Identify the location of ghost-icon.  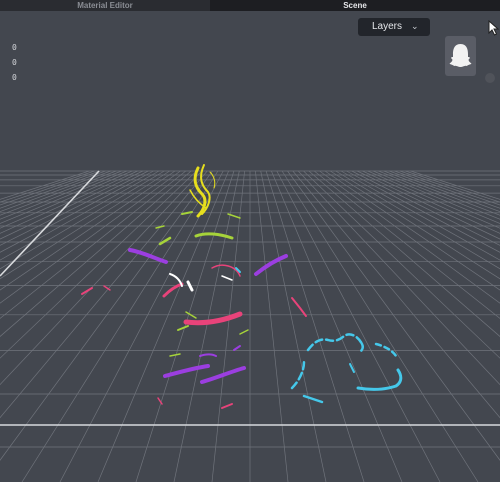
(460, 55).